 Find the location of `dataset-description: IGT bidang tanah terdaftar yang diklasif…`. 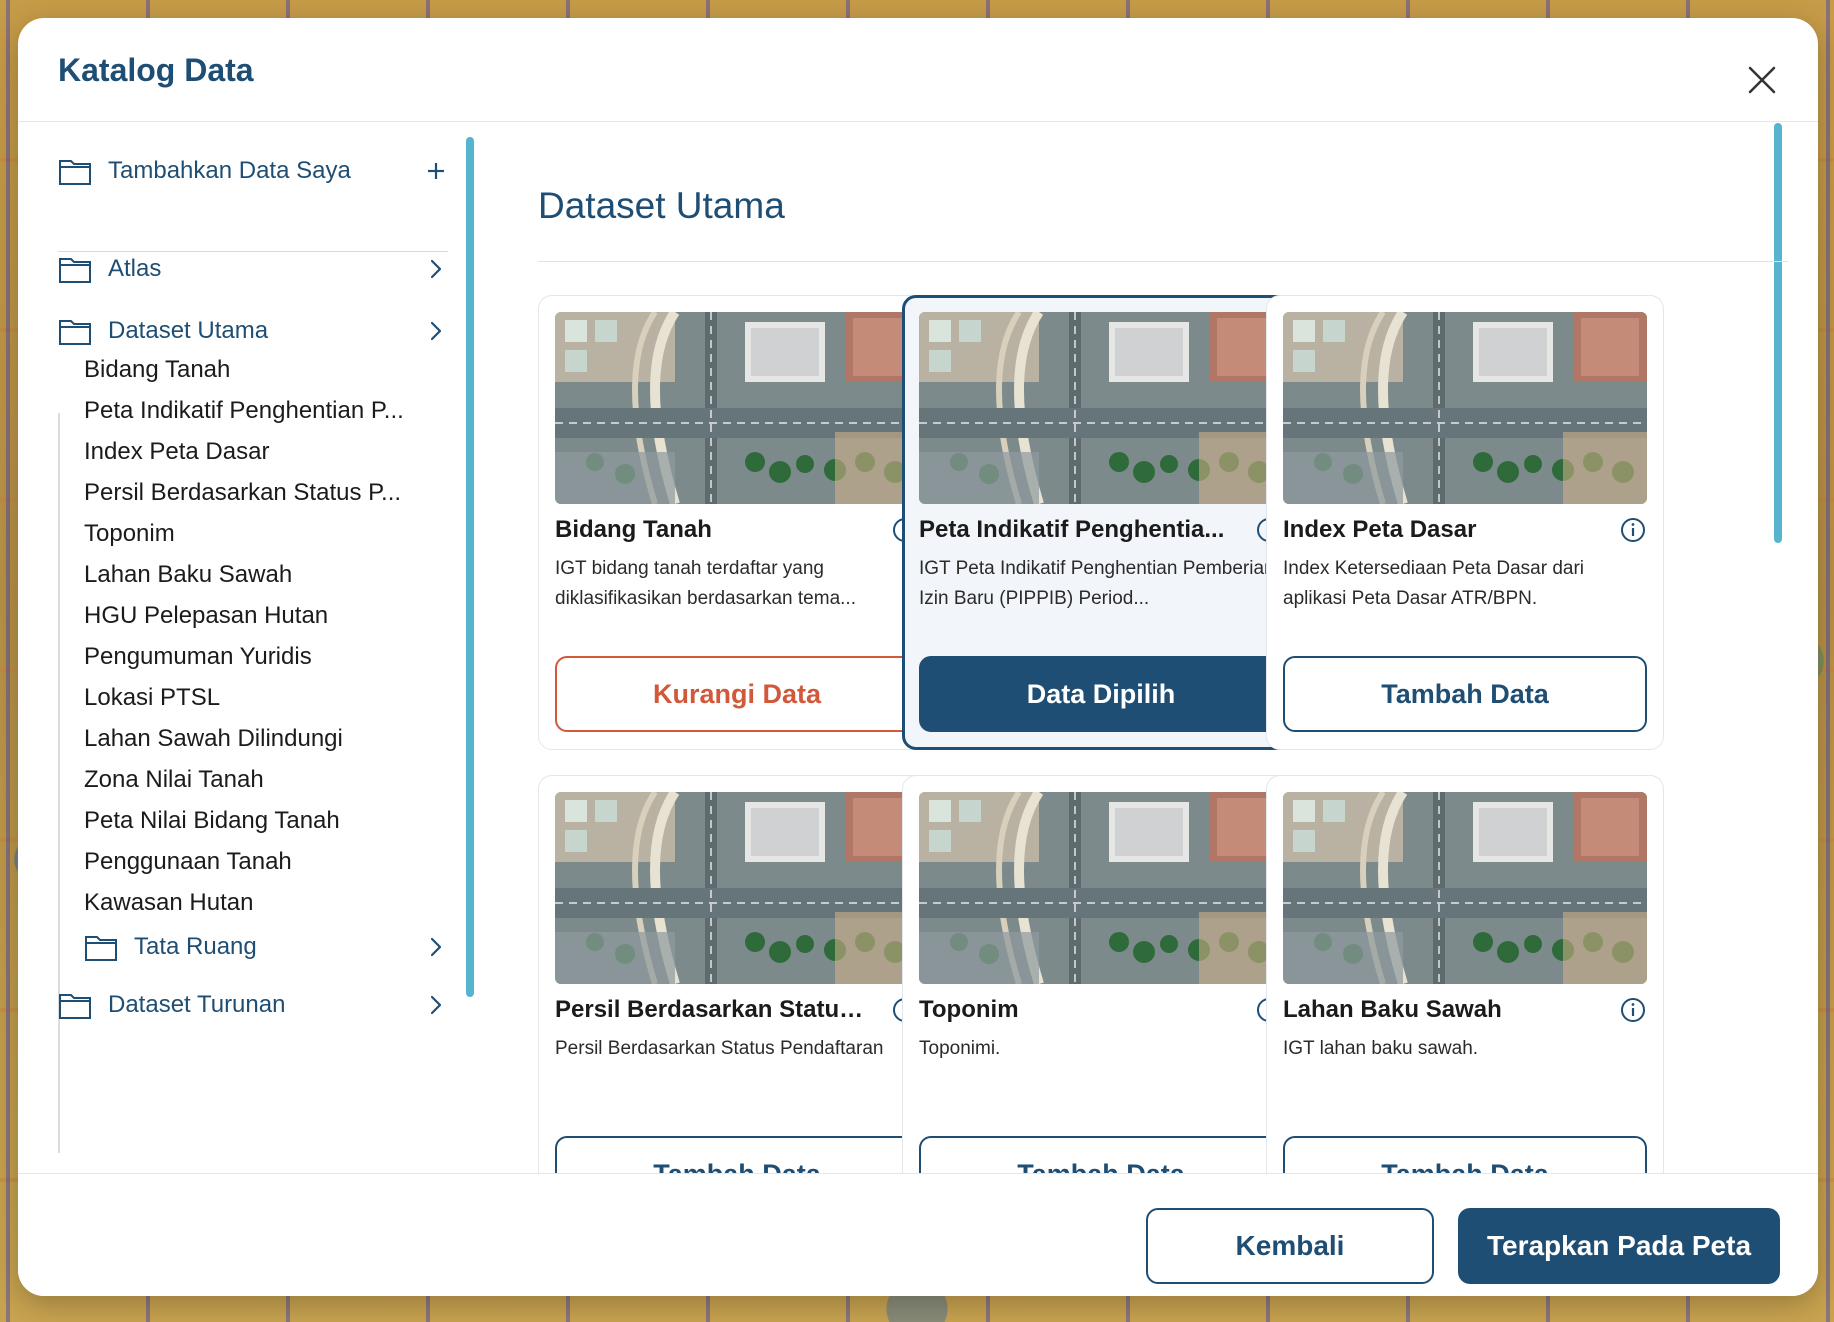

dataset-description: IGT bidang tanah terdaftar yang diklasif… is located at coordinates (705, 583).